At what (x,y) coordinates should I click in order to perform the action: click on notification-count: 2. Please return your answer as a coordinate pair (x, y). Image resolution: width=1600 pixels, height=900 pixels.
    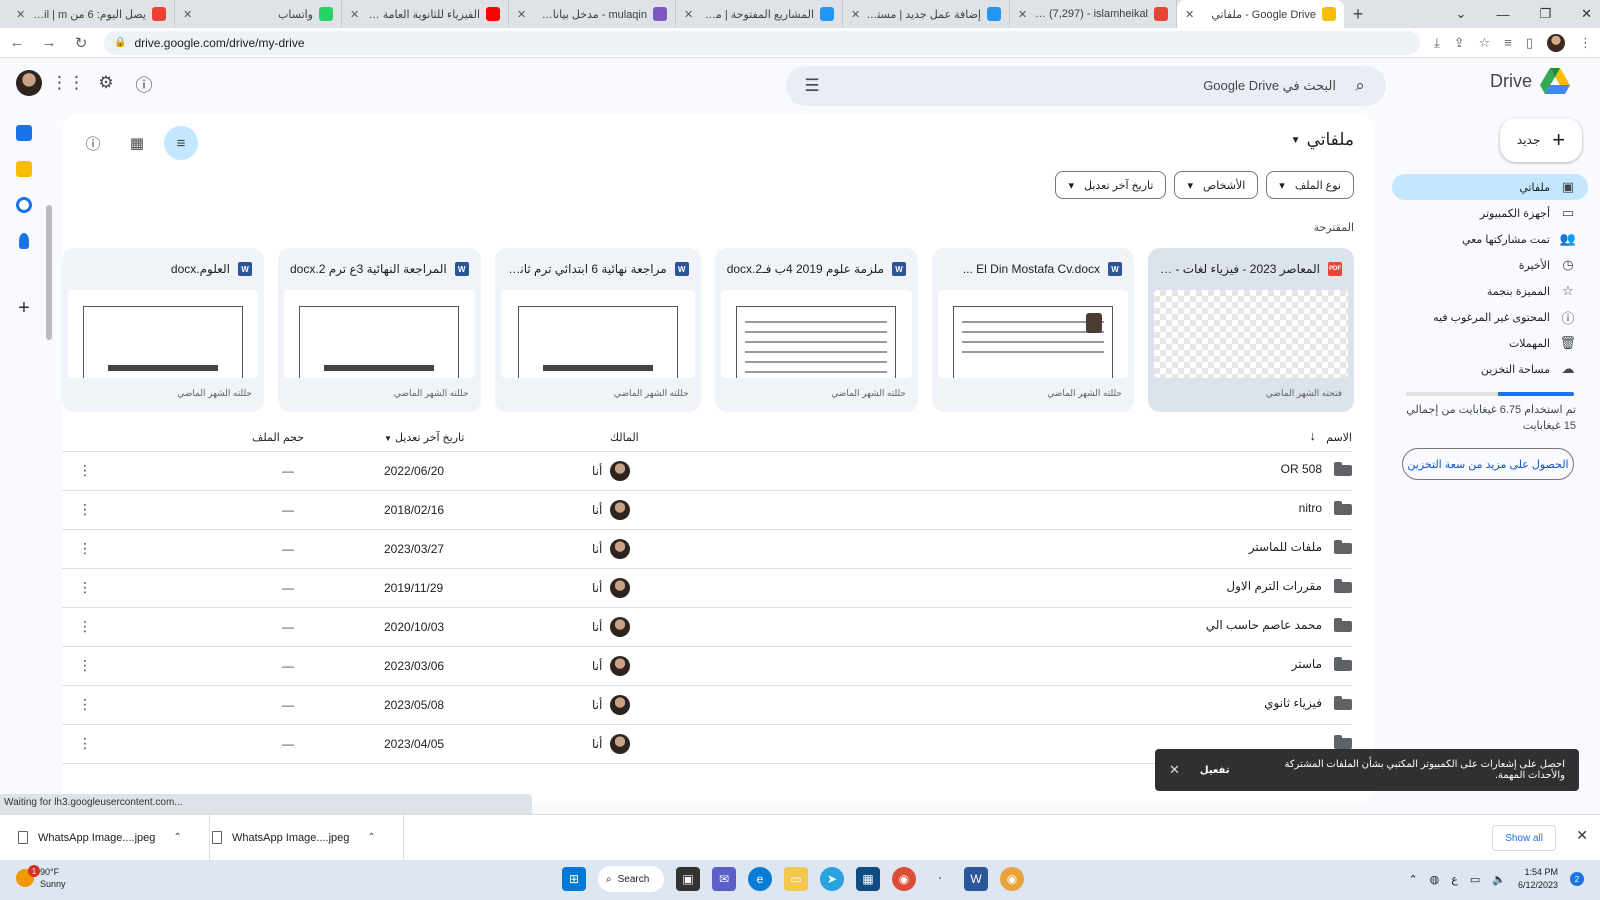
    Looking at the image, I should click on (1577, 879).